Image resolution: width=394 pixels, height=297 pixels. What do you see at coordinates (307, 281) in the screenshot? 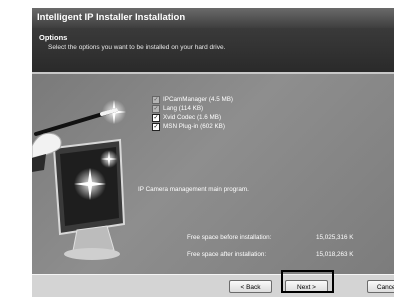
I see `next-button-highlight` at bounding box center [307, 281].